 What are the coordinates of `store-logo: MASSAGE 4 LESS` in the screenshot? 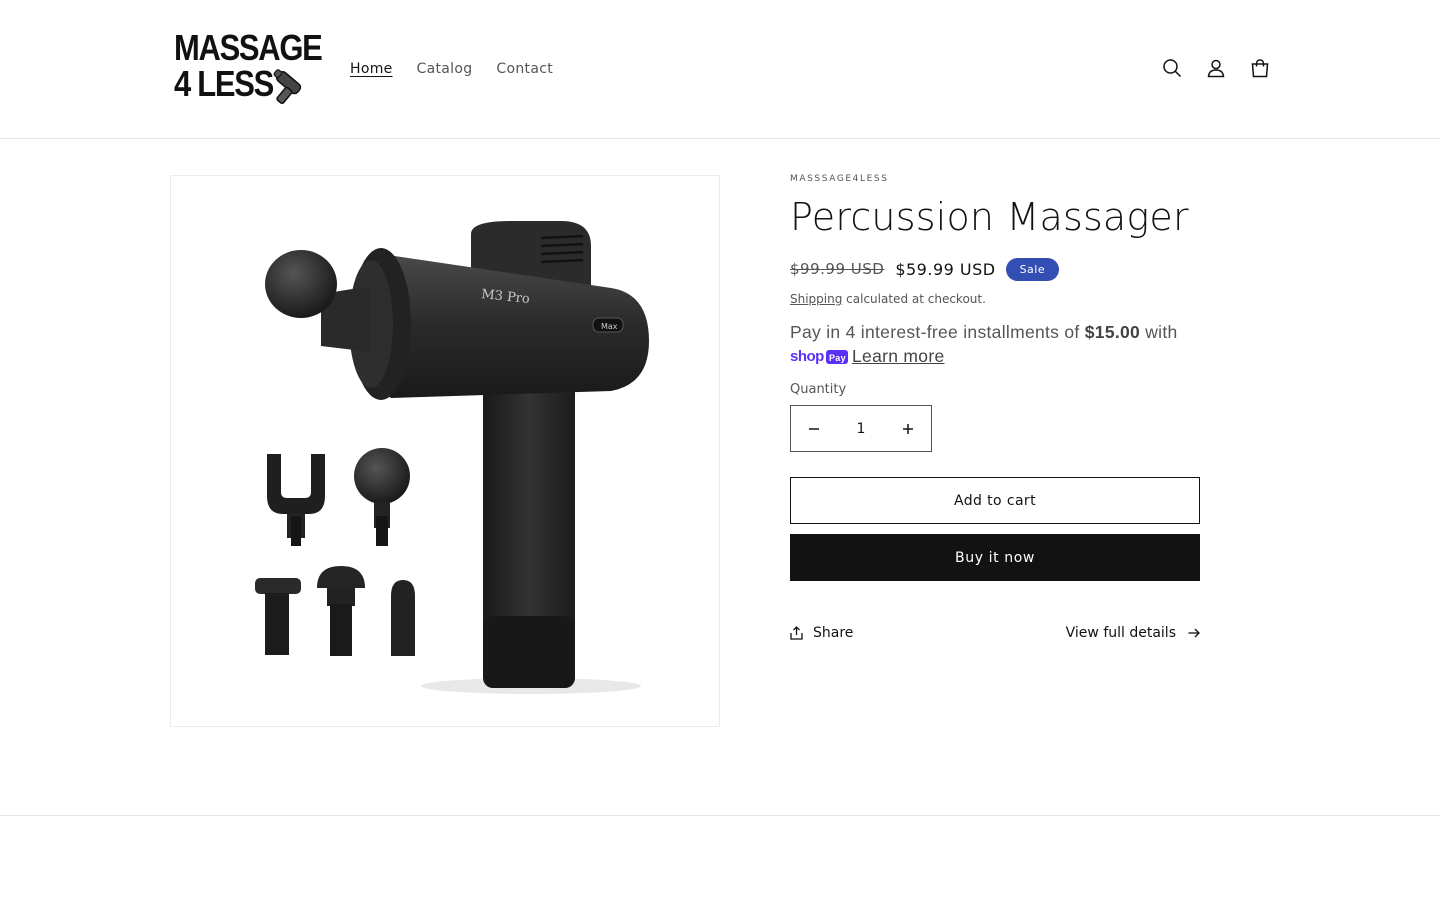 It's located at (248, 67).